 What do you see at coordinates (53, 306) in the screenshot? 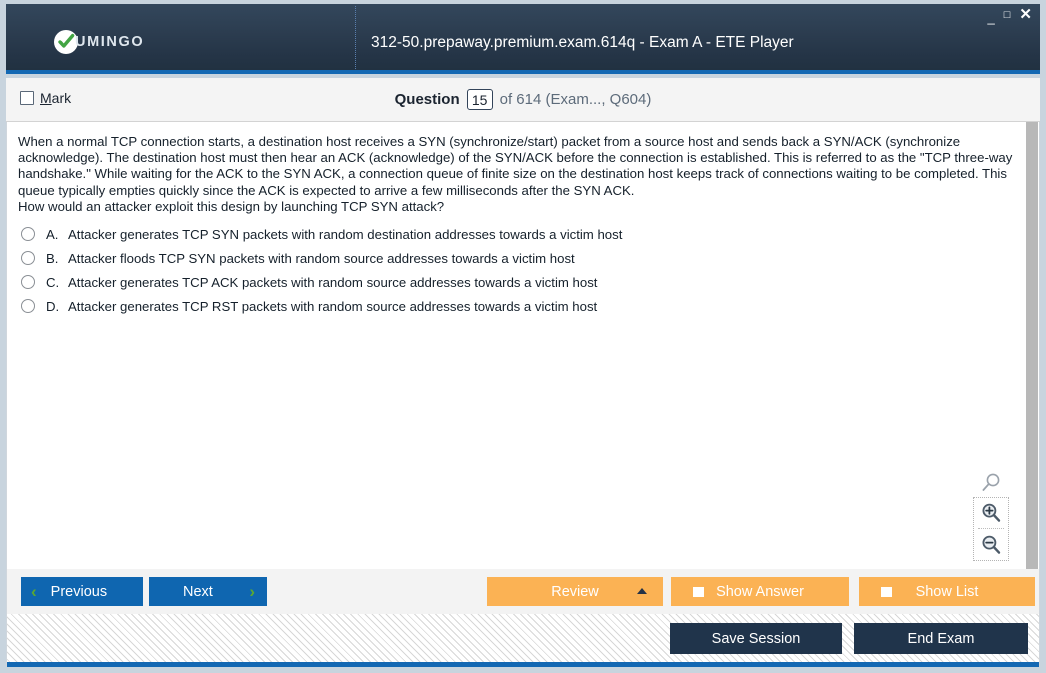
I see `option-letter-d: D.` at bounding box center [53, 306].